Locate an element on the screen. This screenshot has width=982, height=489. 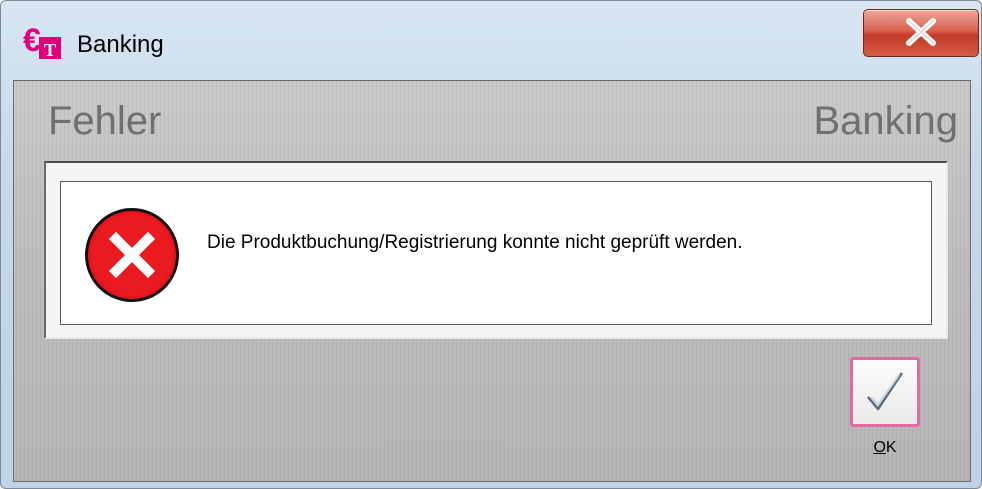
ok-button is located at coordinates (885, 392).